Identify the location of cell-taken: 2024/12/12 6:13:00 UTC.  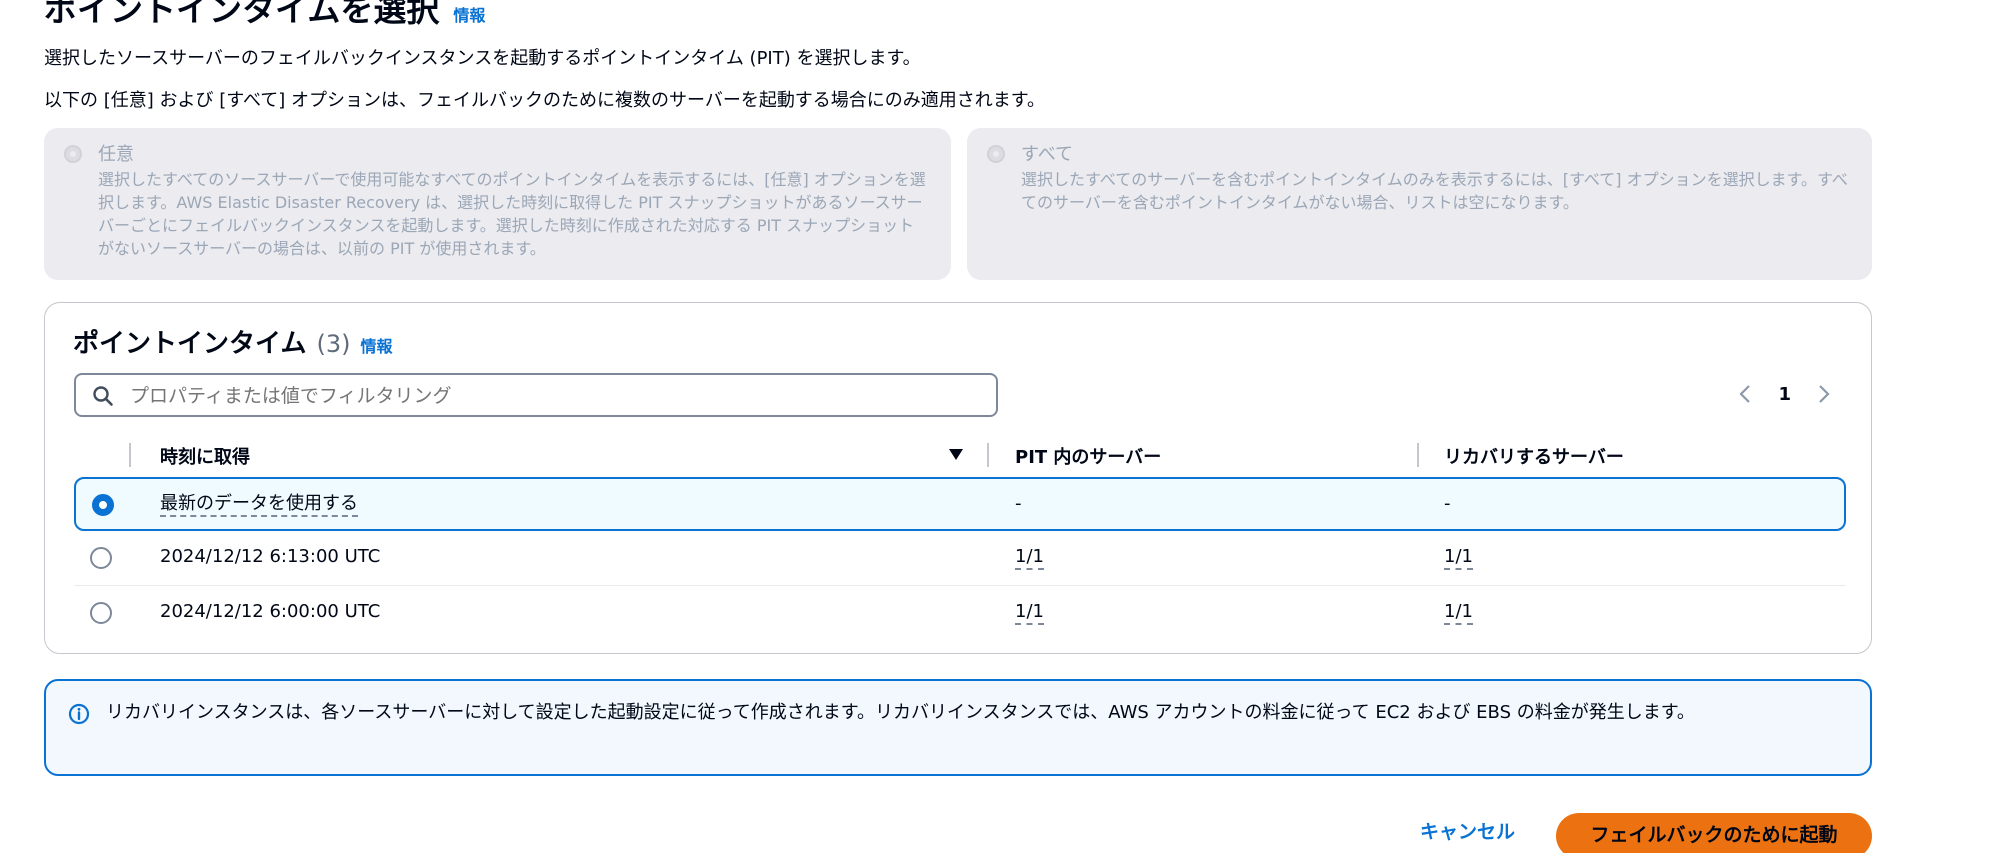
(270, 556).